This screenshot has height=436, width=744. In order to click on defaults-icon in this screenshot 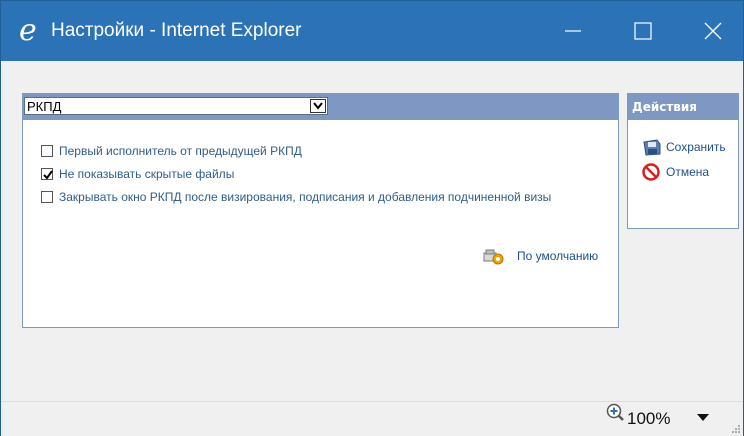, I will do `click(493, 257)`.